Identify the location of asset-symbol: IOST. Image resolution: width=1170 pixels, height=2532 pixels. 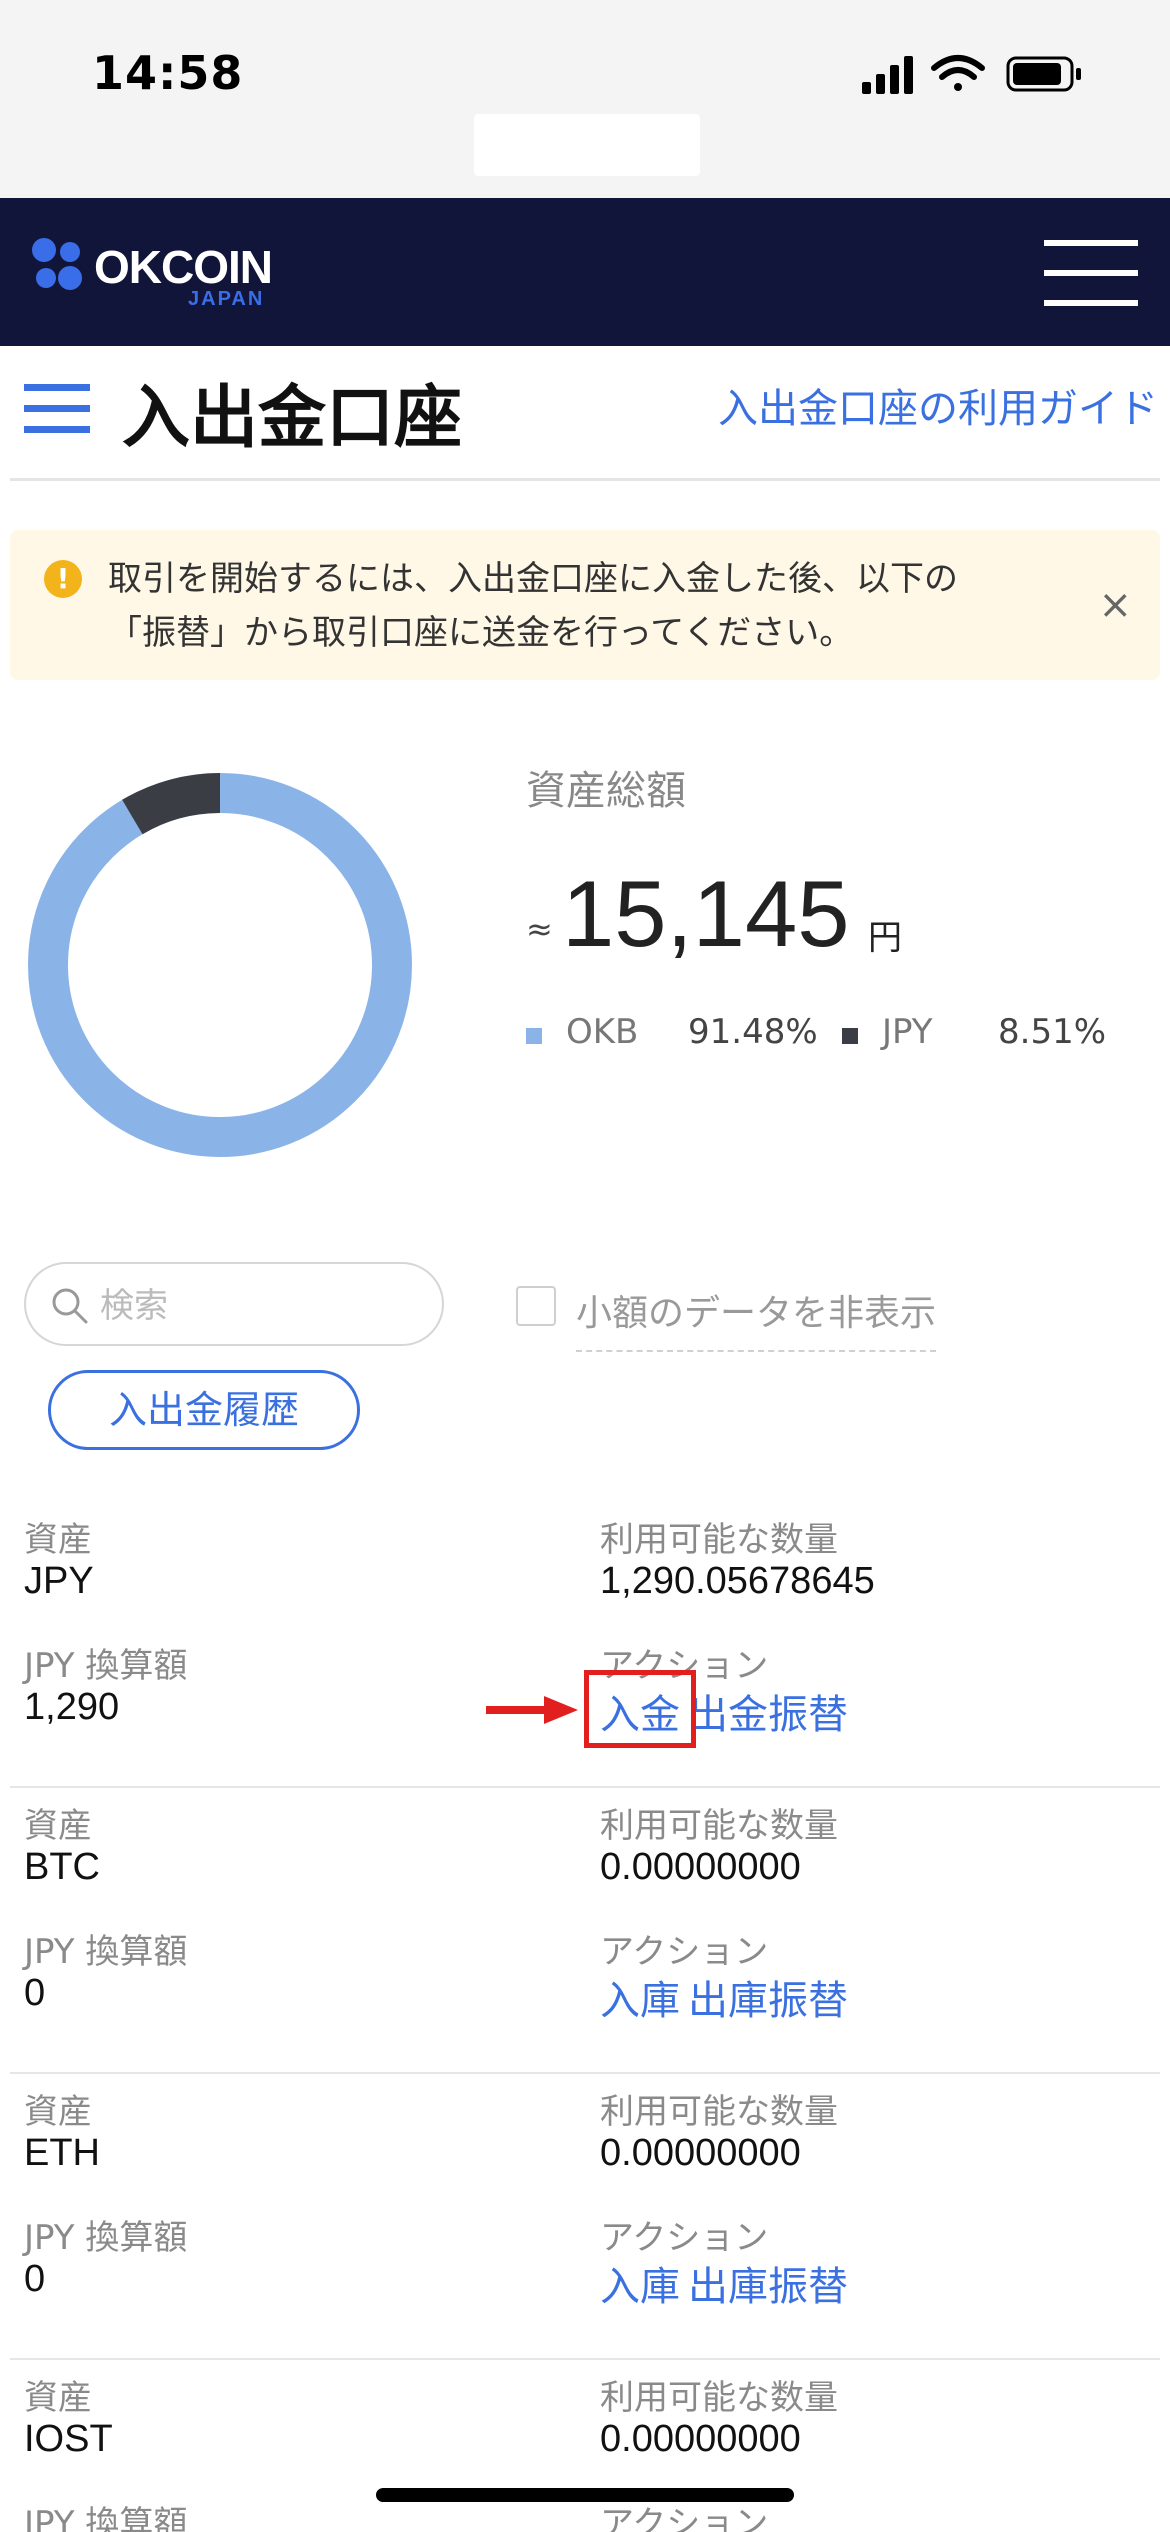
(68, 2439).